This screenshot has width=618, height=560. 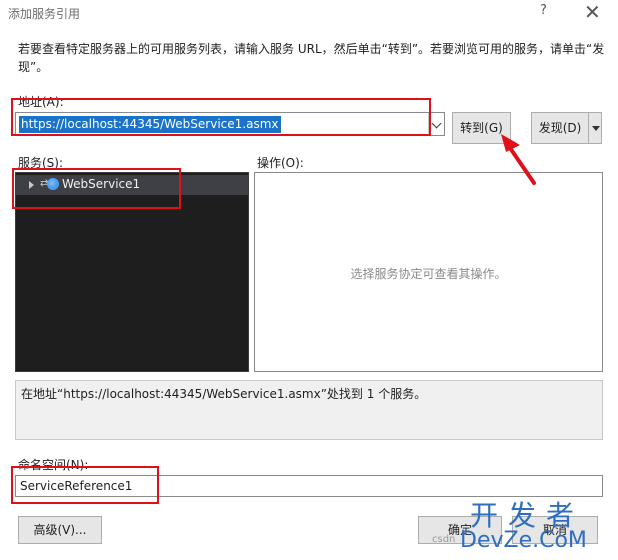 I want to click on tree-item-label: WebService1, so click(x=101, y=184).